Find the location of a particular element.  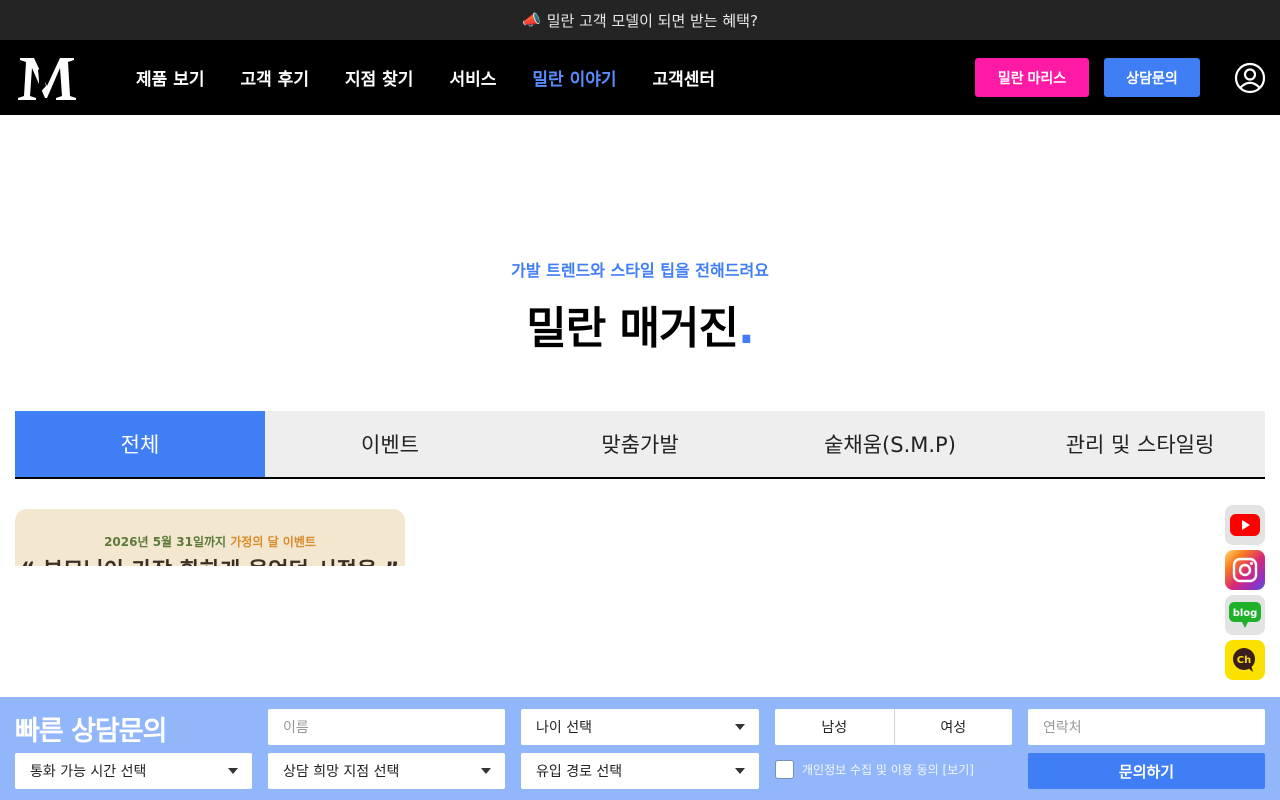

branch-select: 상담 희망 지점 선택 is located at coordinates (386, 771).